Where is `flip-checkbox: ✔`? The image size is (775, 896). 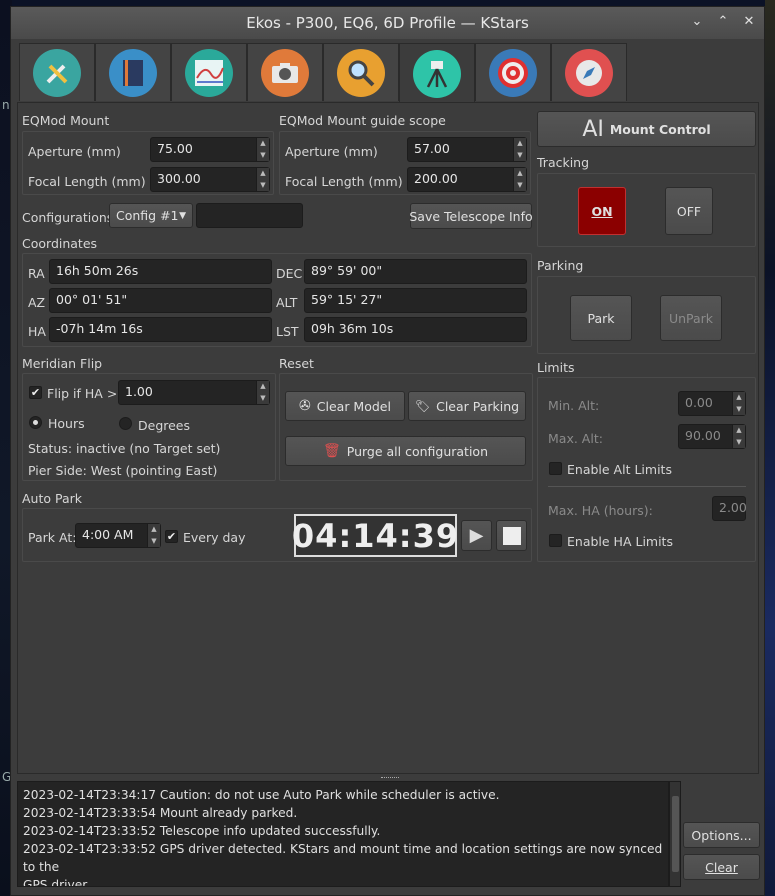
flip-checkbox: ✔ is located at coordinates (35, 392).